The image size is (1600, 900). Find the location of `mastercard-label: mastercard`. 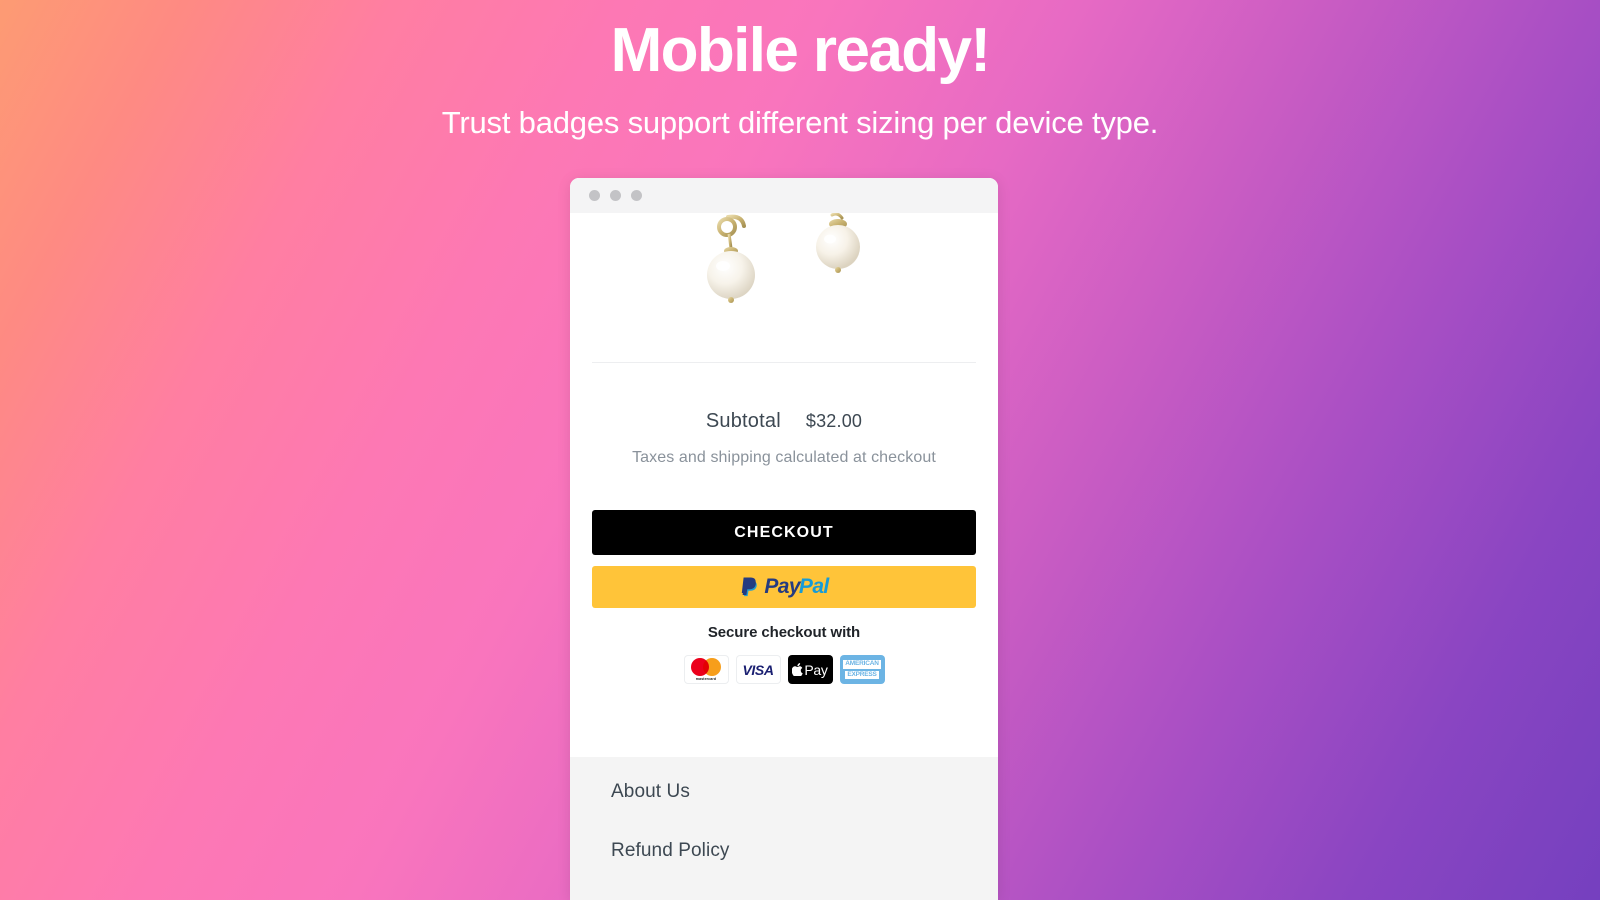

mastercard-label: mastercard is located at coordinates (706, 678).